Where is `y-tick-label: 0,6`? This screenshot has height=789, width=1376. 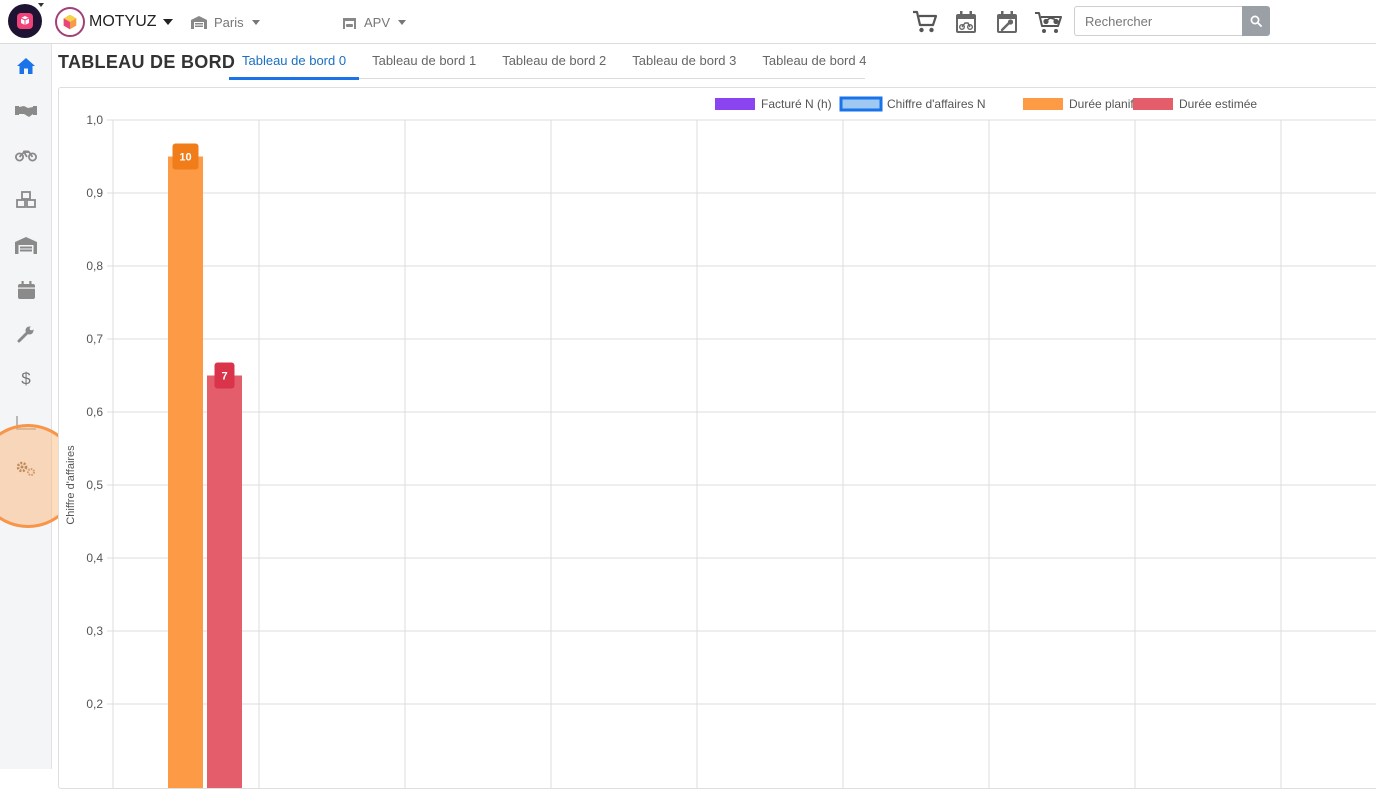
y-tick-label: 0,6 is located at coordinates (94, 412).